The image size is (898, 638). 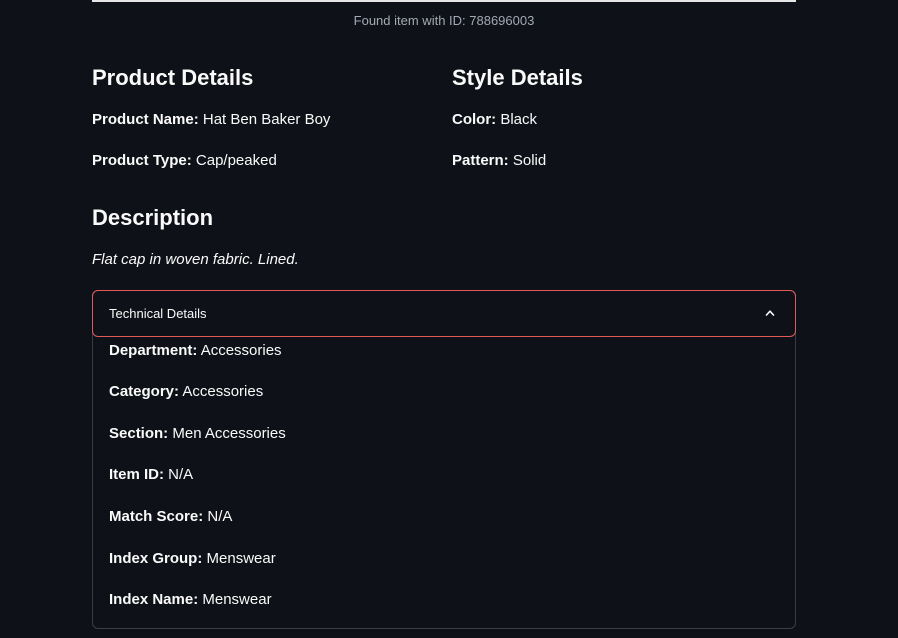 What do you see at coordinates (139, 433) in the screenshot?
I see `section-label: Section:` at bounding box center [139, 433].